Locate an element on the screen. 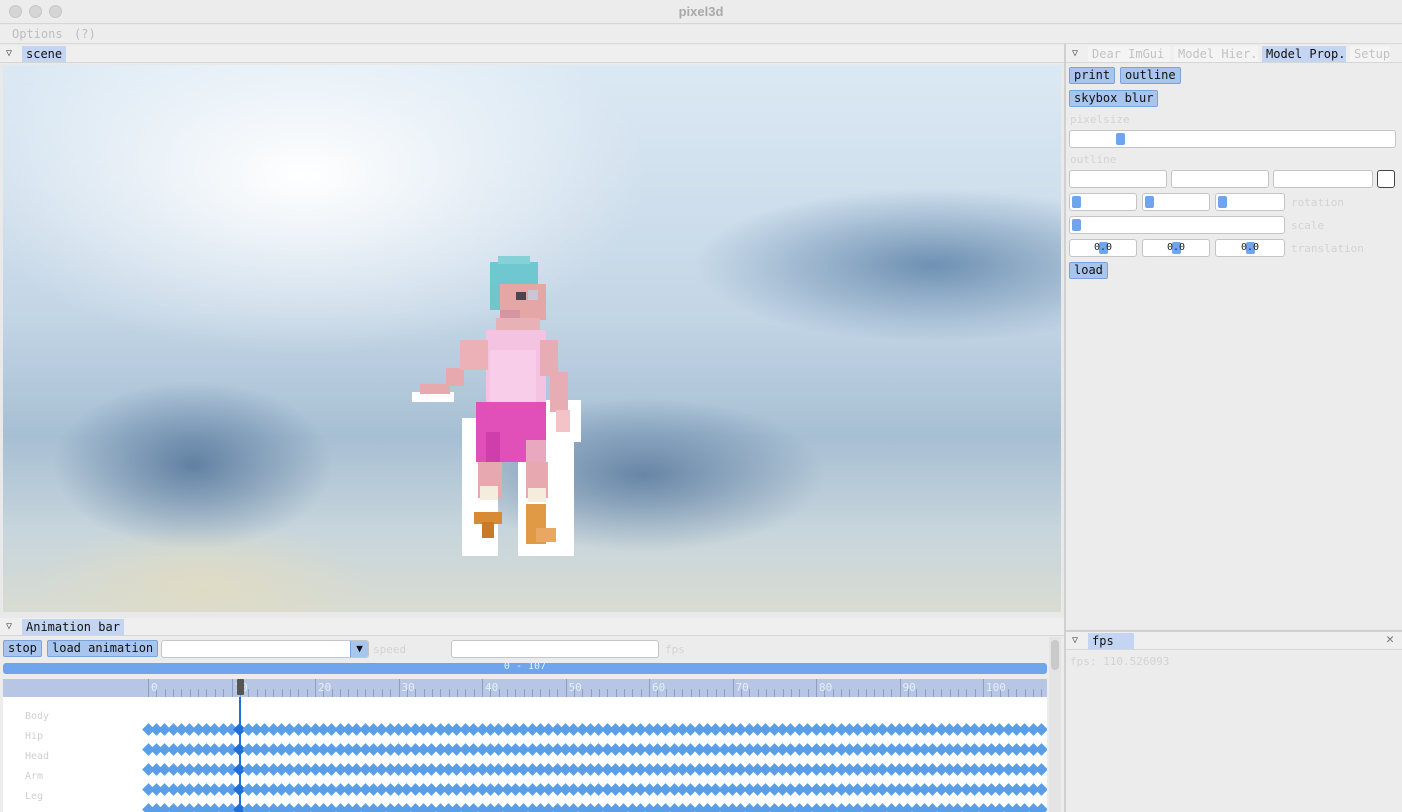  track-label: Hip is located at coordinates (34, 736).